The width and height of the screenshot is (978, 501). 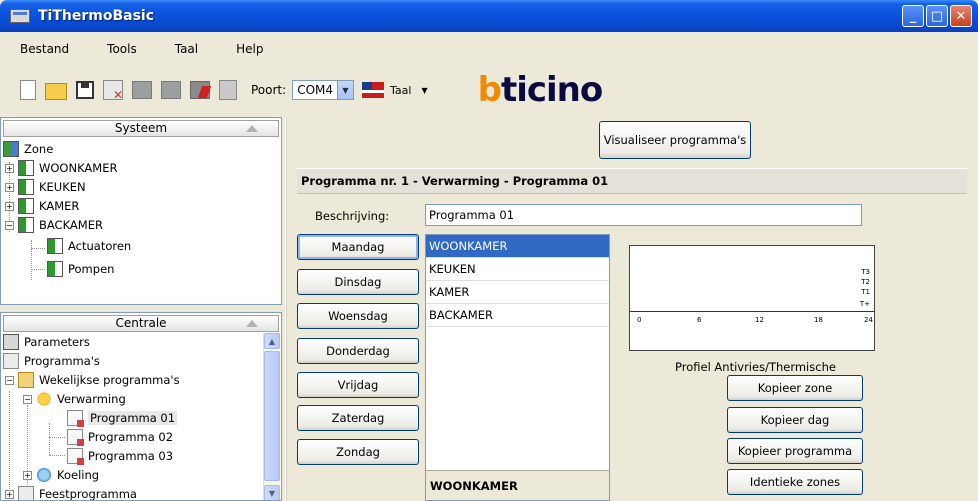 I want to click on pump-icon, so click(x=55, y=269).